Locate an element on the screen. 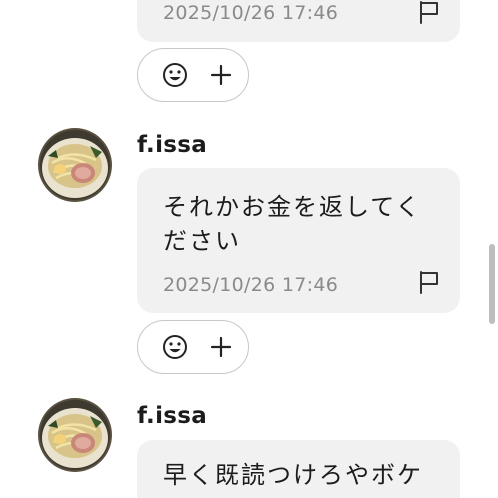 The width and height of the screenshot is (498, 498). message-text-line: それかお金を返してく is located at coordinates (292, 207).